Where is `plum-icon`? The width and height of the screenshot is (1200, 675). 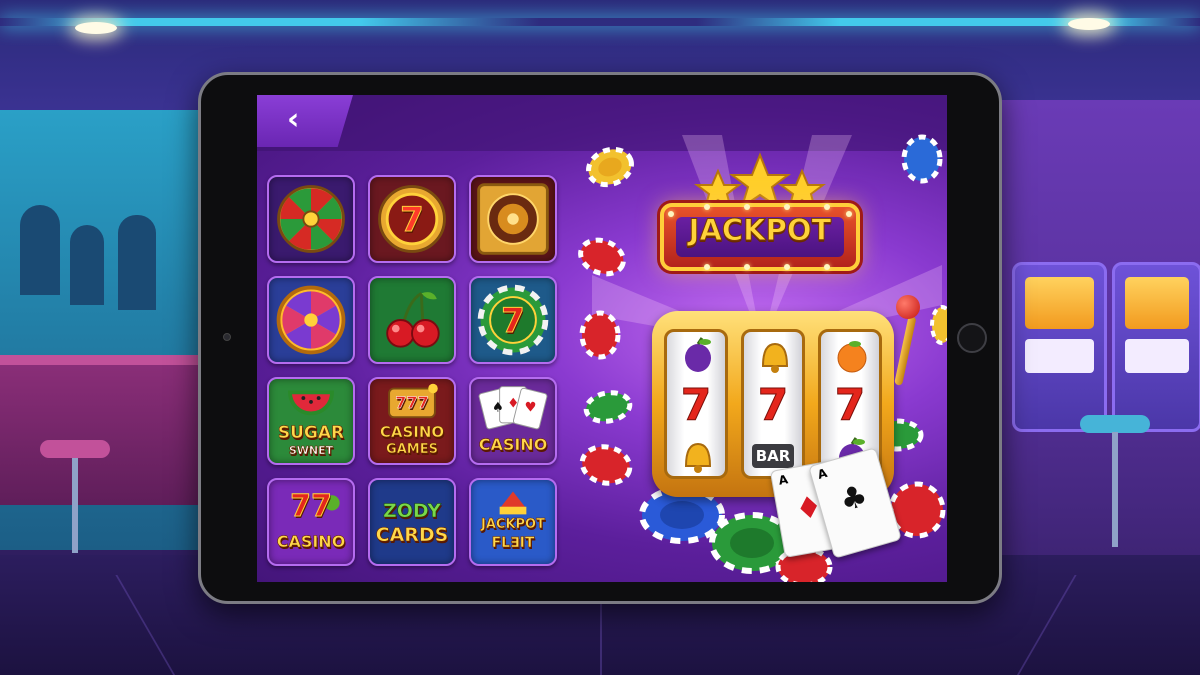 plum-icon is located at coordinates (698, 354).